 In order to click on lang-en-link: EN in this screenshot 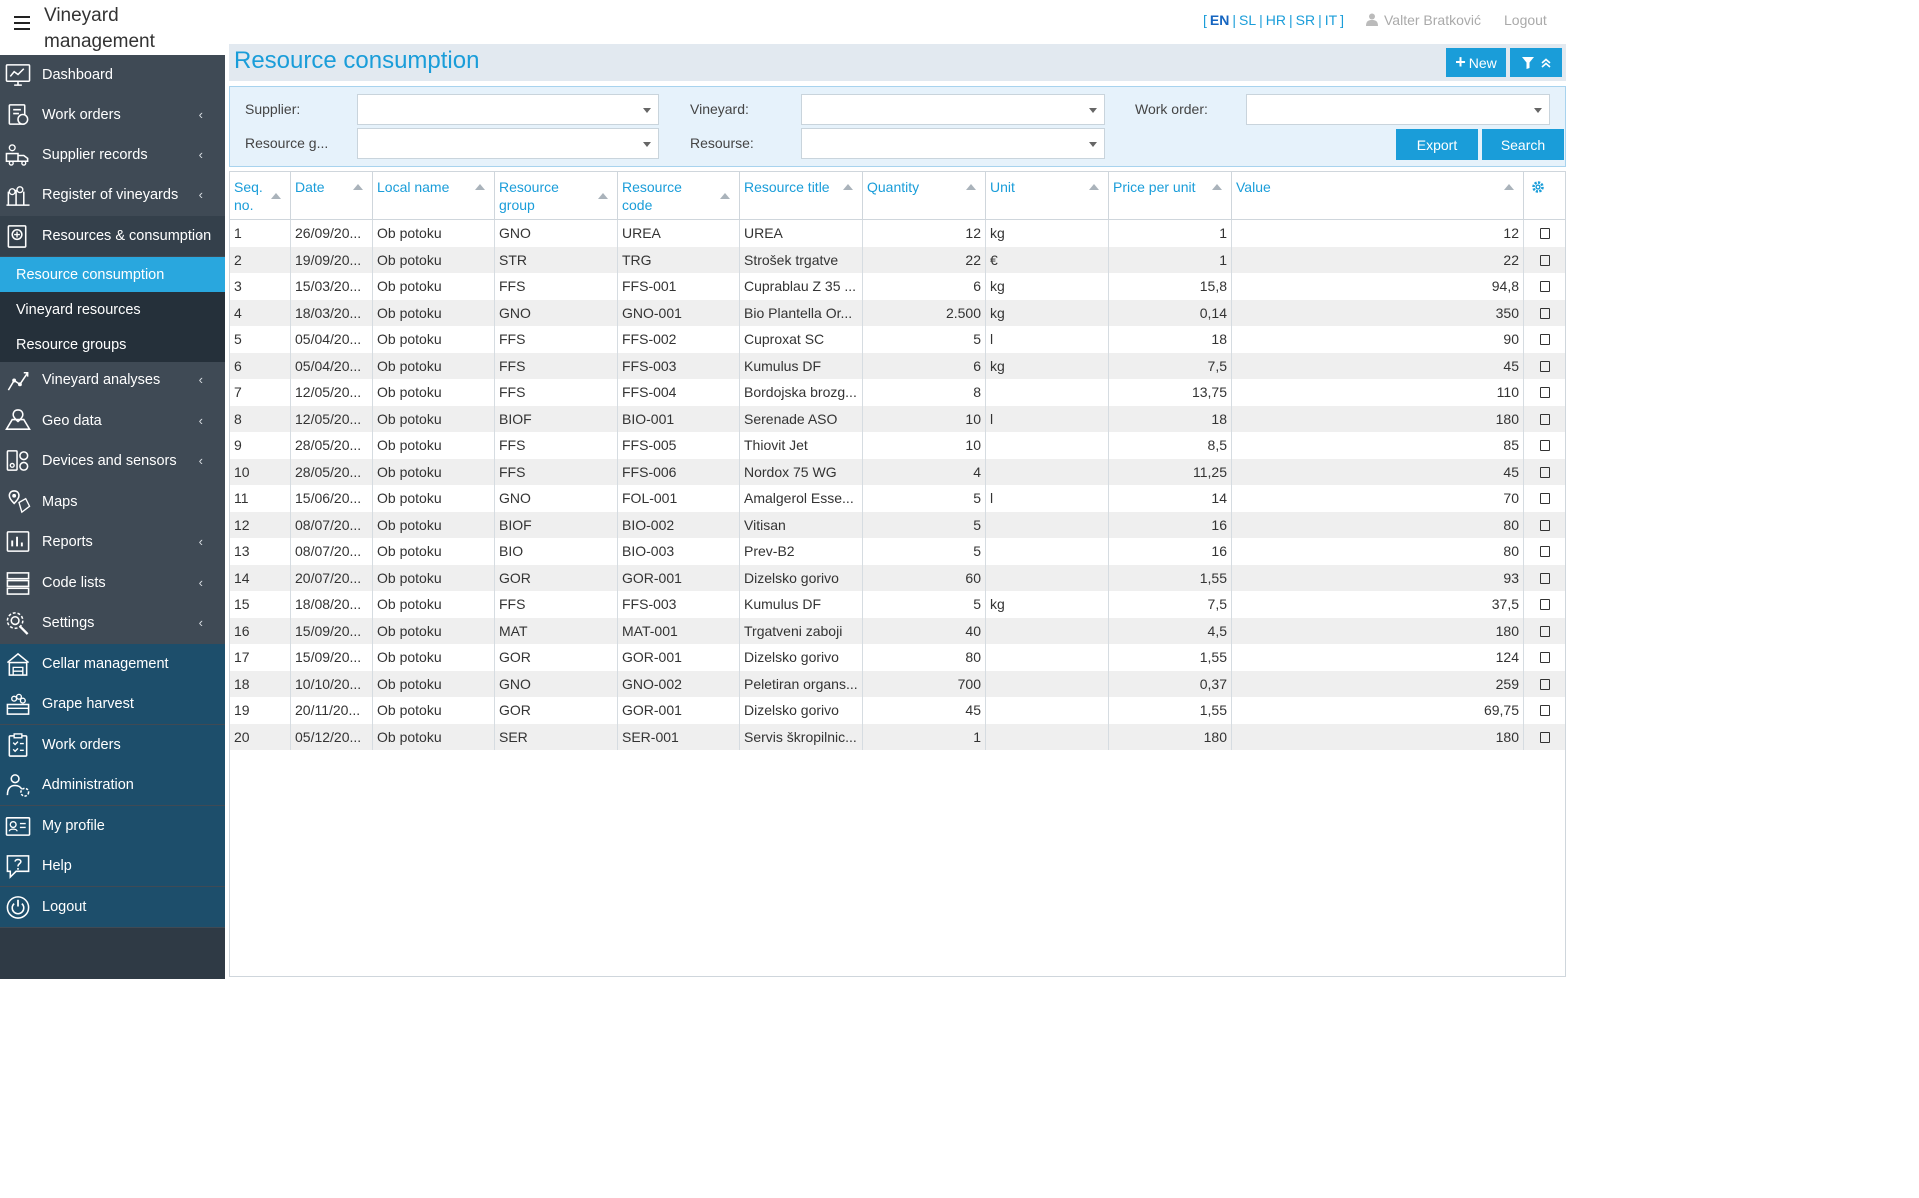, I will do `click(1219, 20)`.